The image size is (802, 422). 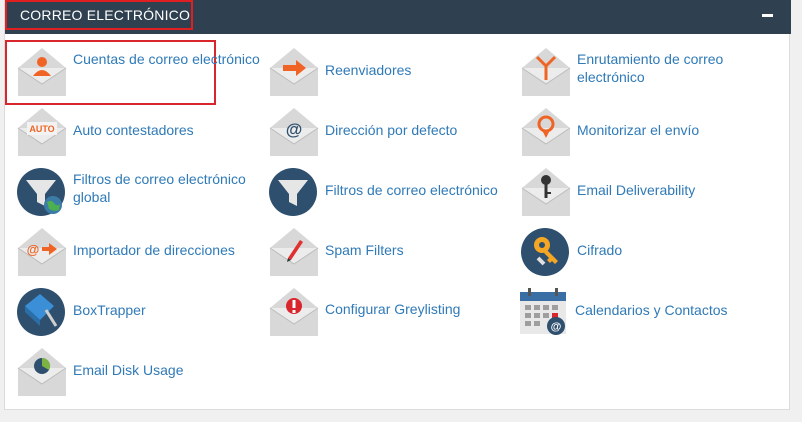 I want to click on item-email-filters: Filtros de correo electrónico, so click(x=393, y=196).